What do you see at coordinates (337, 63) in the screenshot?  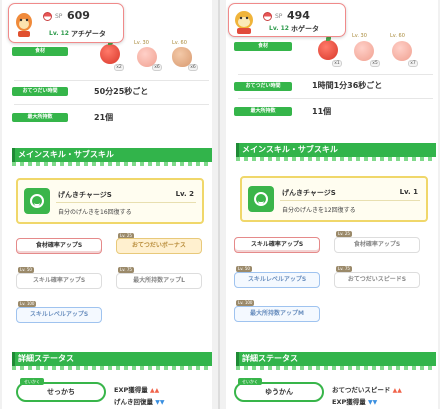 I see `ingredient-qty: x1` at bounding box center [337, 63].